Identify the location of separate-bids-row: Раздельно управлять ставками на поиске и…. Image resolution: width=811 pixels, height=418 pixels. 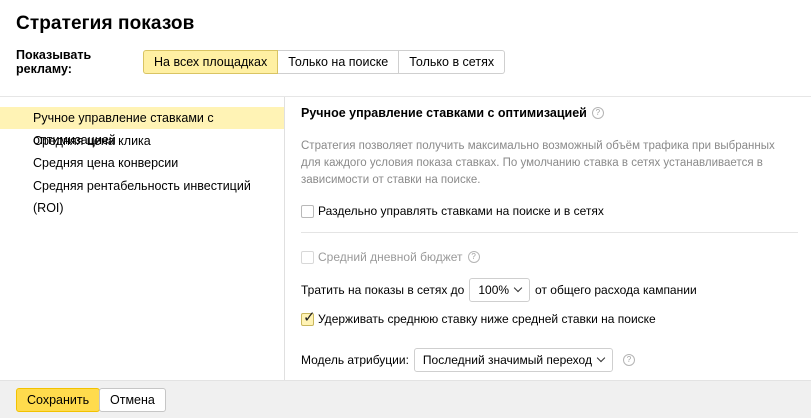
(452, 211).